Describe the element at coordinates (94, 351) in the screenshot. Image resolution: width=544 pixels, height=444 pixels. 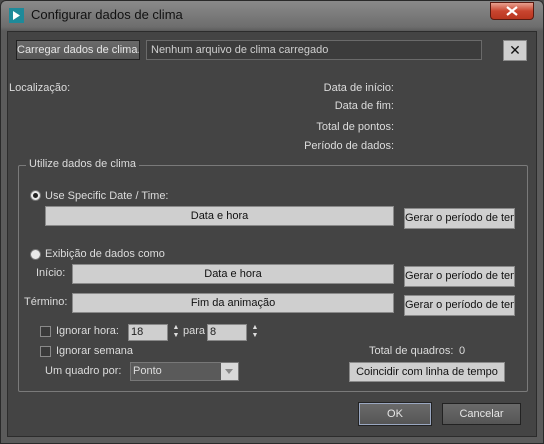
I see `ignore-week-label: Ignorar semana` at that location.